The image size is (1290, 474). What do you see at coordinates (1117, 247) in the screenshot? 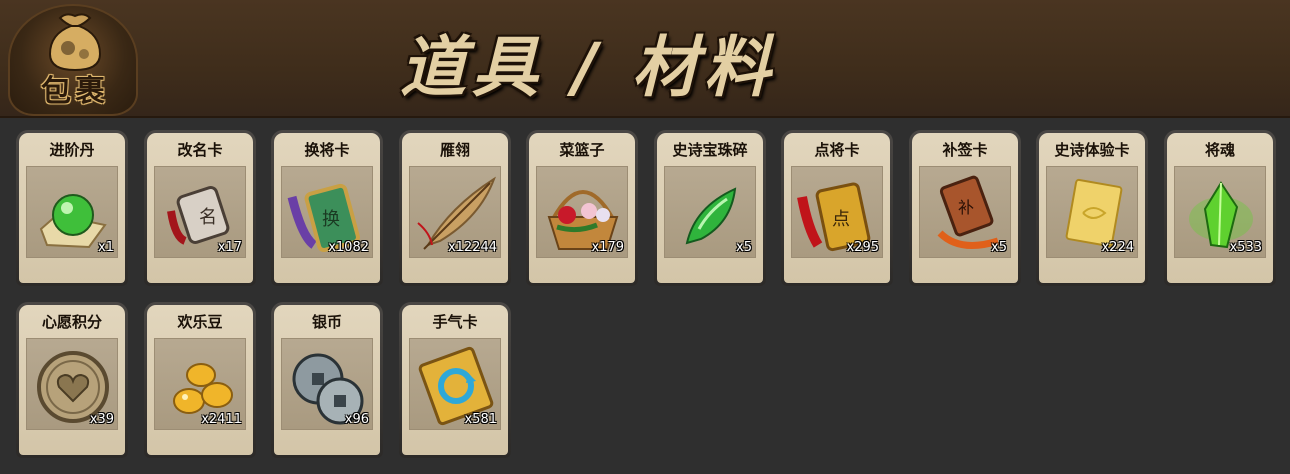
I see `item-count: x224` at bounding box center [1117, 247].